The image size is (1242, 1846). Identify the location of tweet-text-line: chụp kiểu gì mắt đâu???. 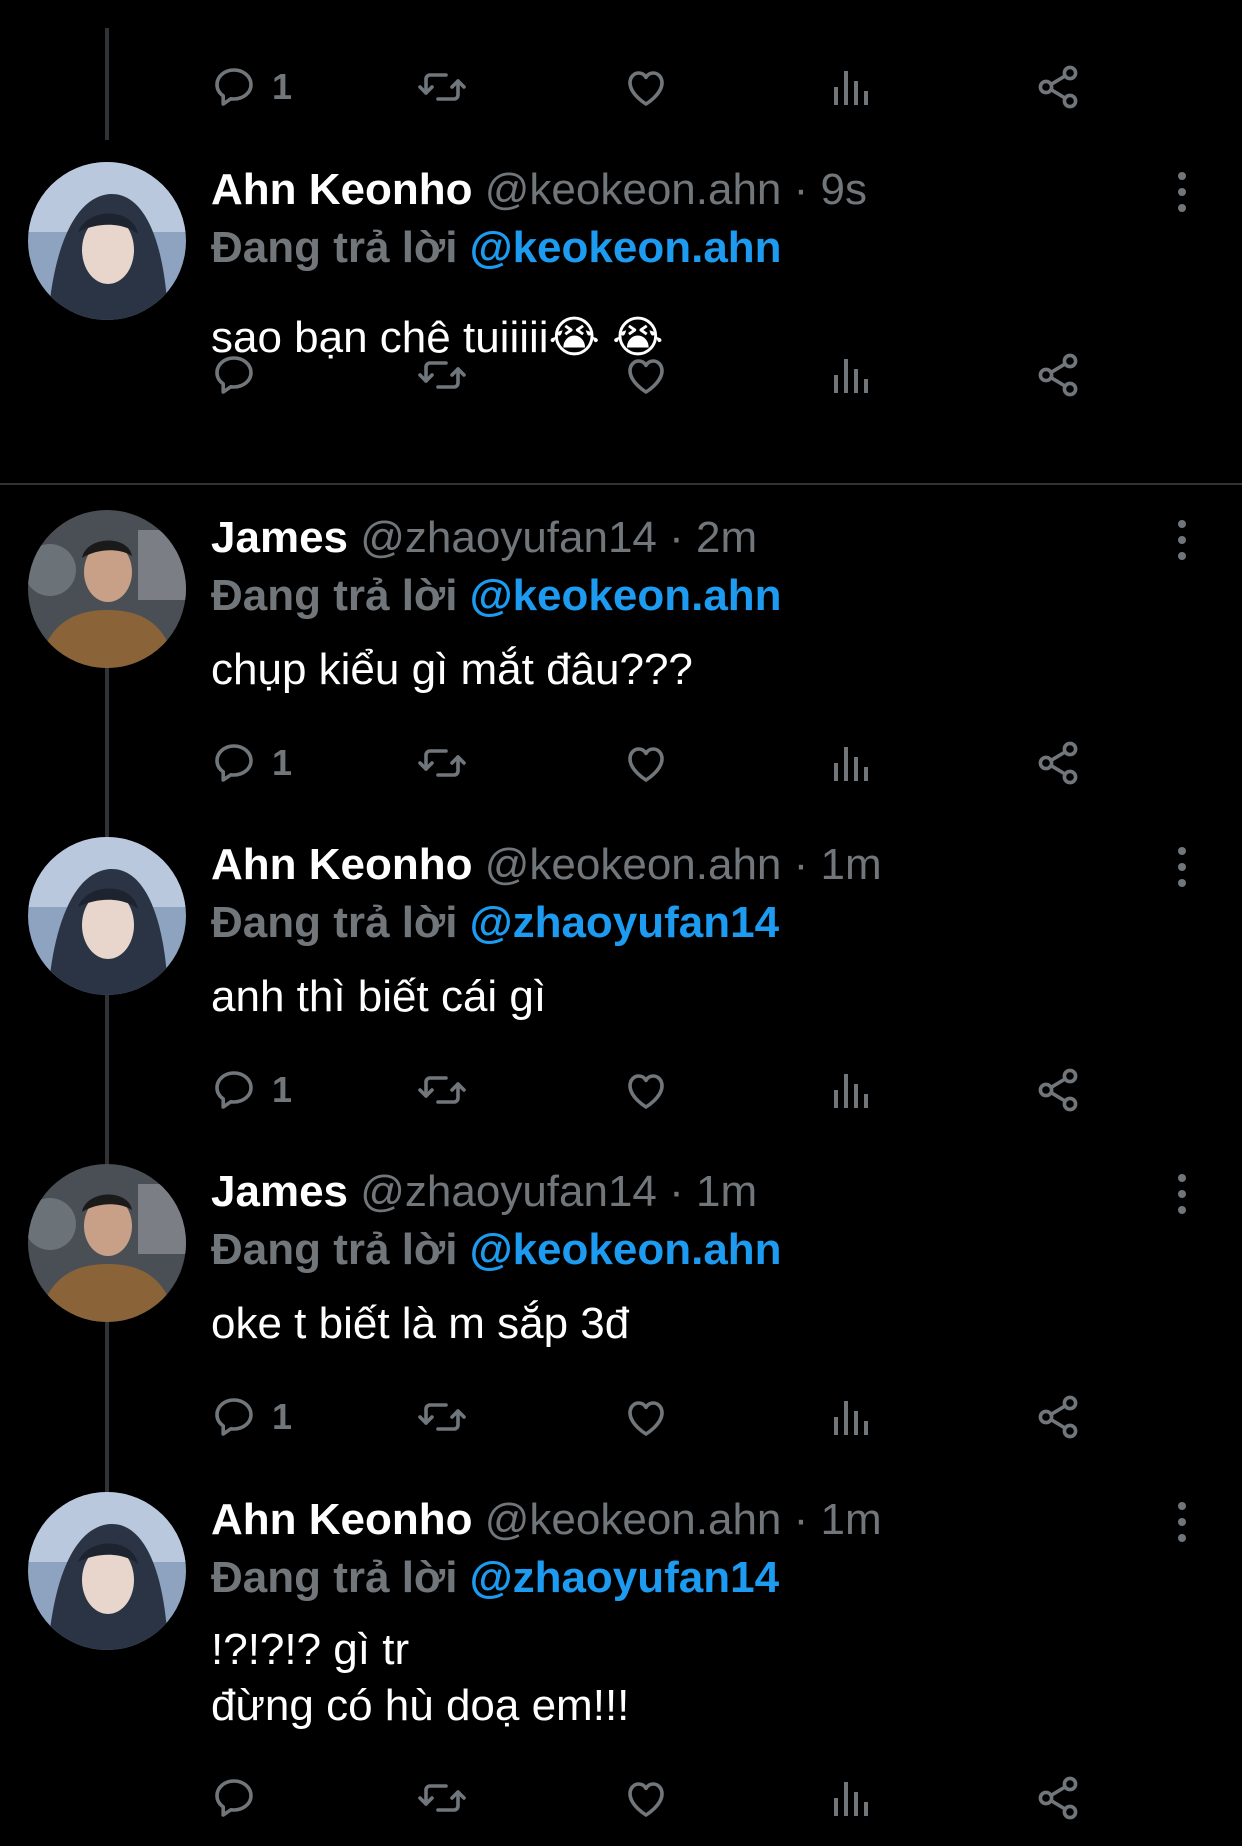
(452, 669).